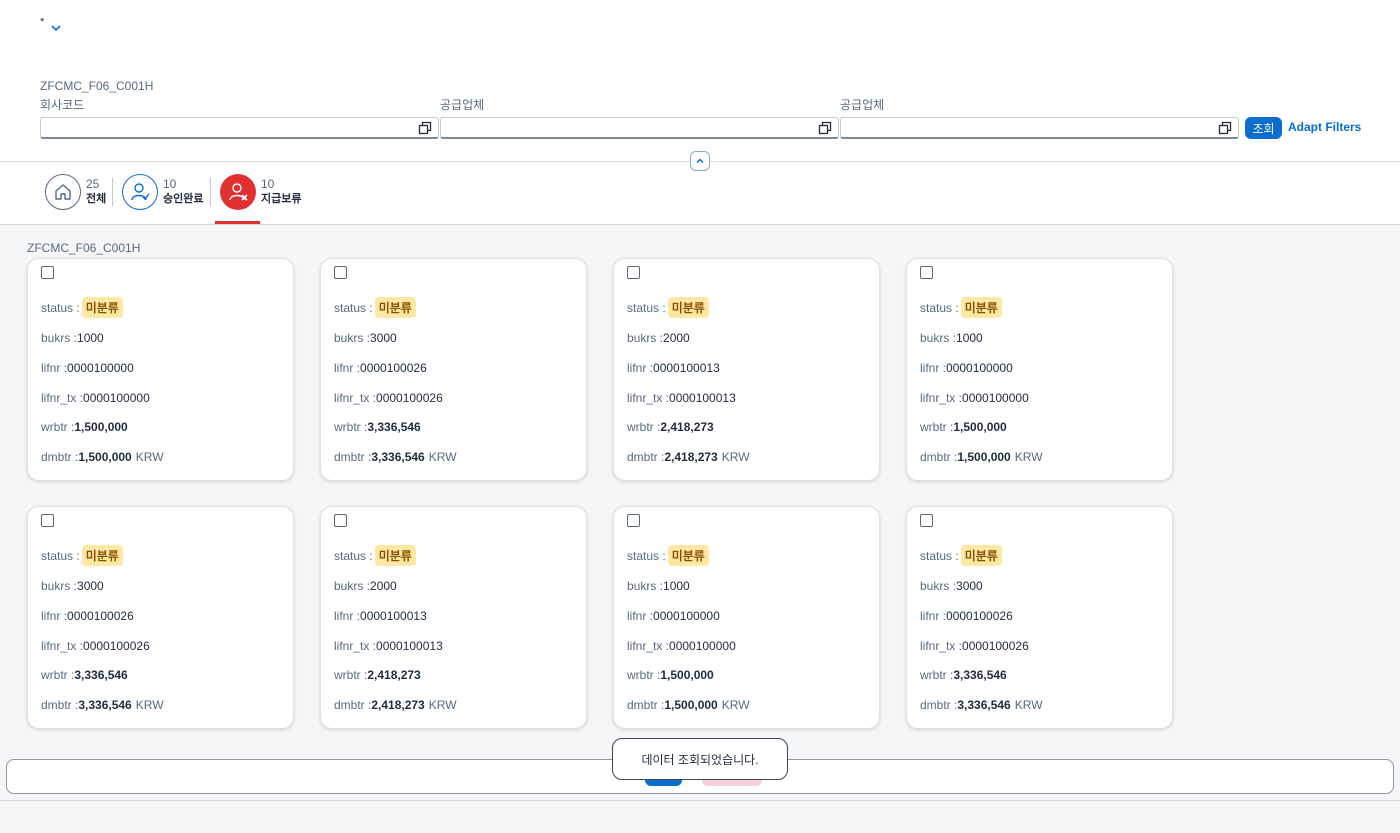  What do you see at coordinates (96, 199) in the screenshot?
I see `tab-label: 전체` at bounding box center [96, 199].